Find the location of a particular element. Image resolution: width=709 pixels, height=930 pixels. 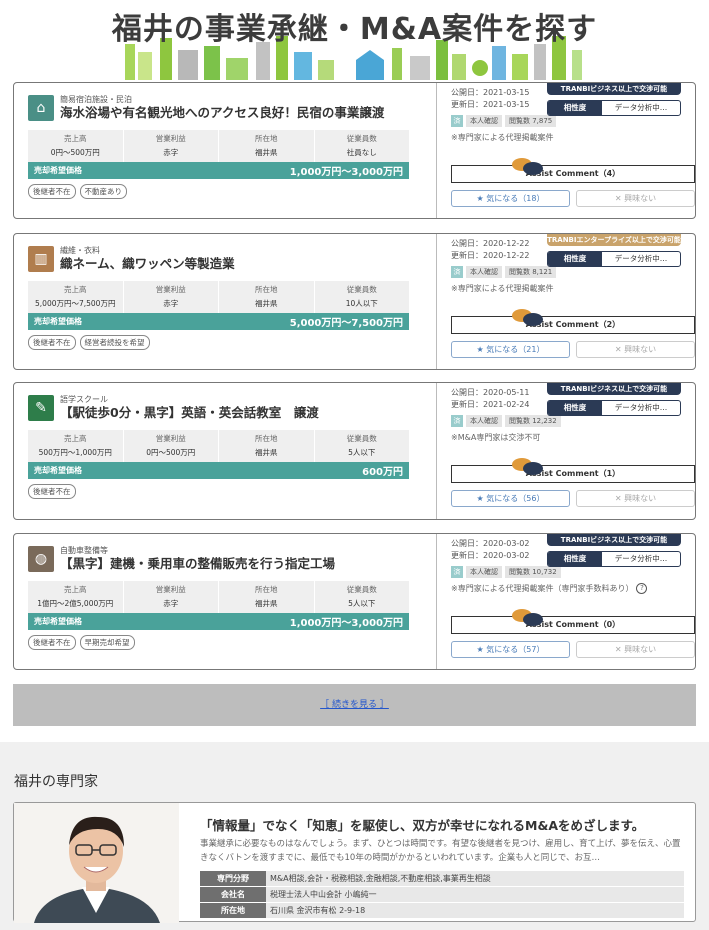

favorite-button: ★ 気になる（18） is located at coordinates (510, 198).